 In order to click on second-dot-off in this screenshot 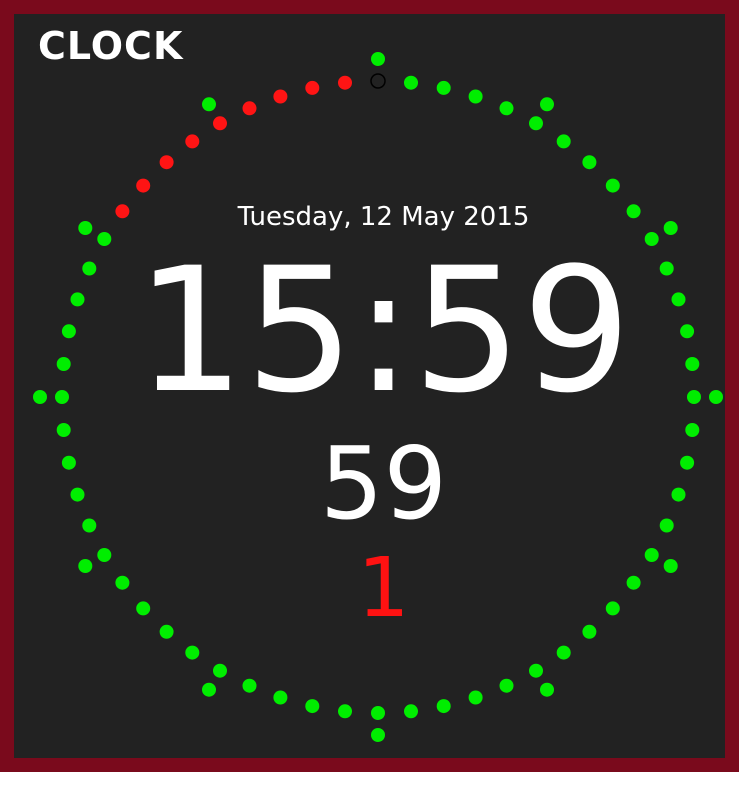, I will do `click(378, 81)`.